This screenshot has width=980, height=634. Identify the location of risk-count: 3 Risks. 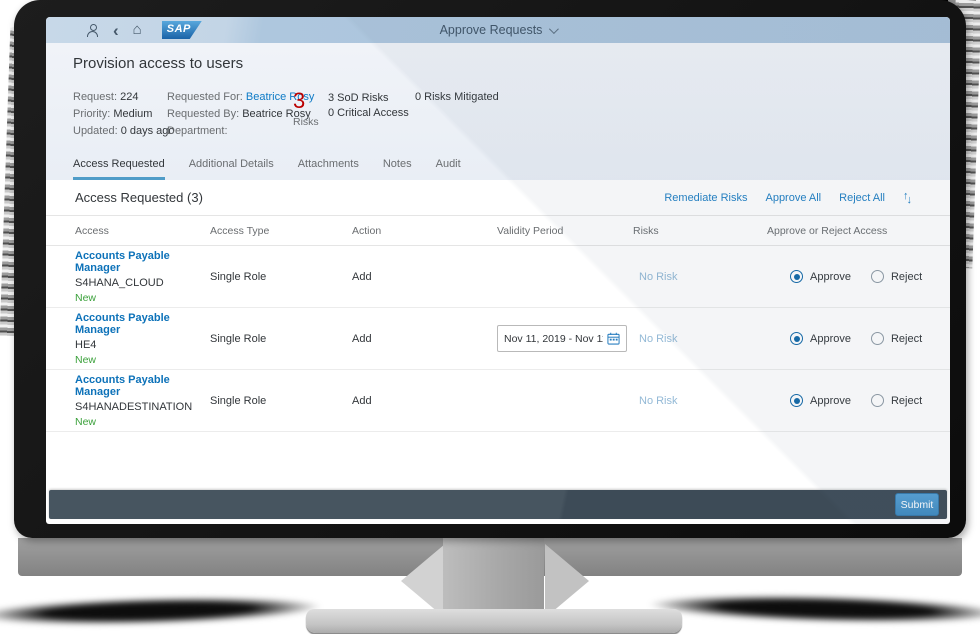
(310, 108).